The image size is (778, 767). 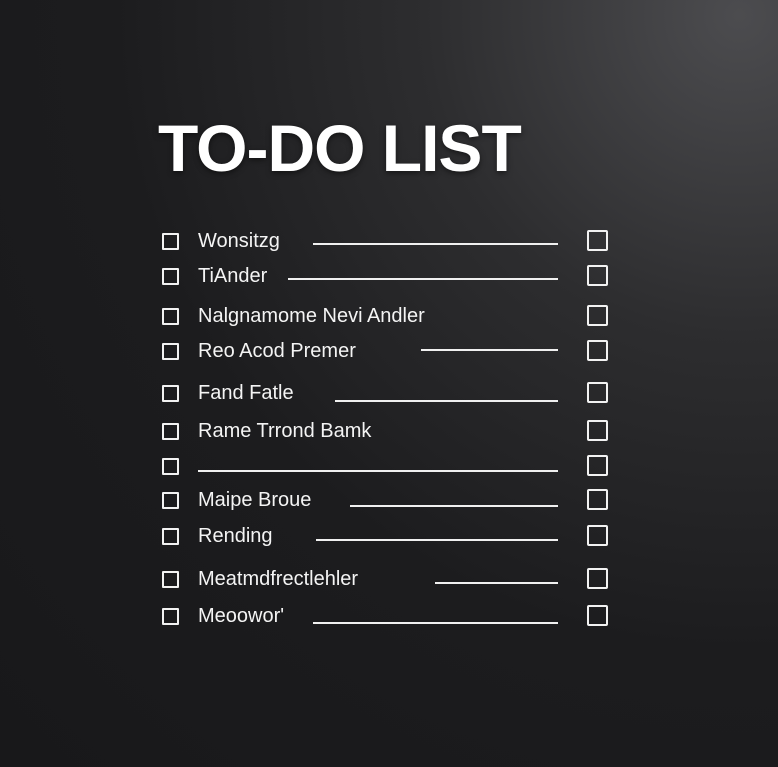 What do you see at coordinates (246, 393) in the screenshot?
I see `item-label: Fand Fatle` at bounding box center [246, 393].